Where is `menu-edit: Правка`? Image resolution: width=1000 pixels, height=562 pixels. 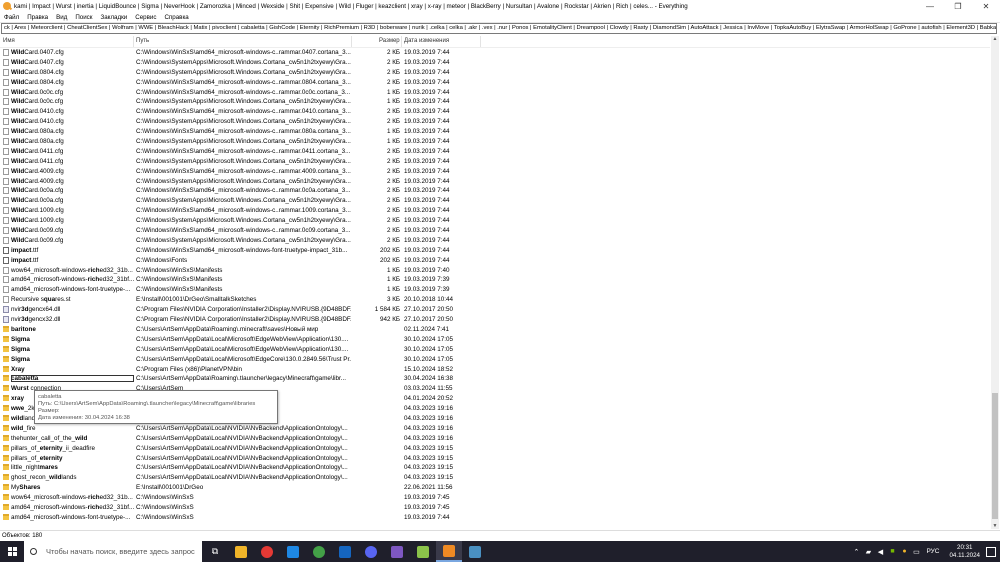
menu-edit: Правка is located at coordinates (37, 17).